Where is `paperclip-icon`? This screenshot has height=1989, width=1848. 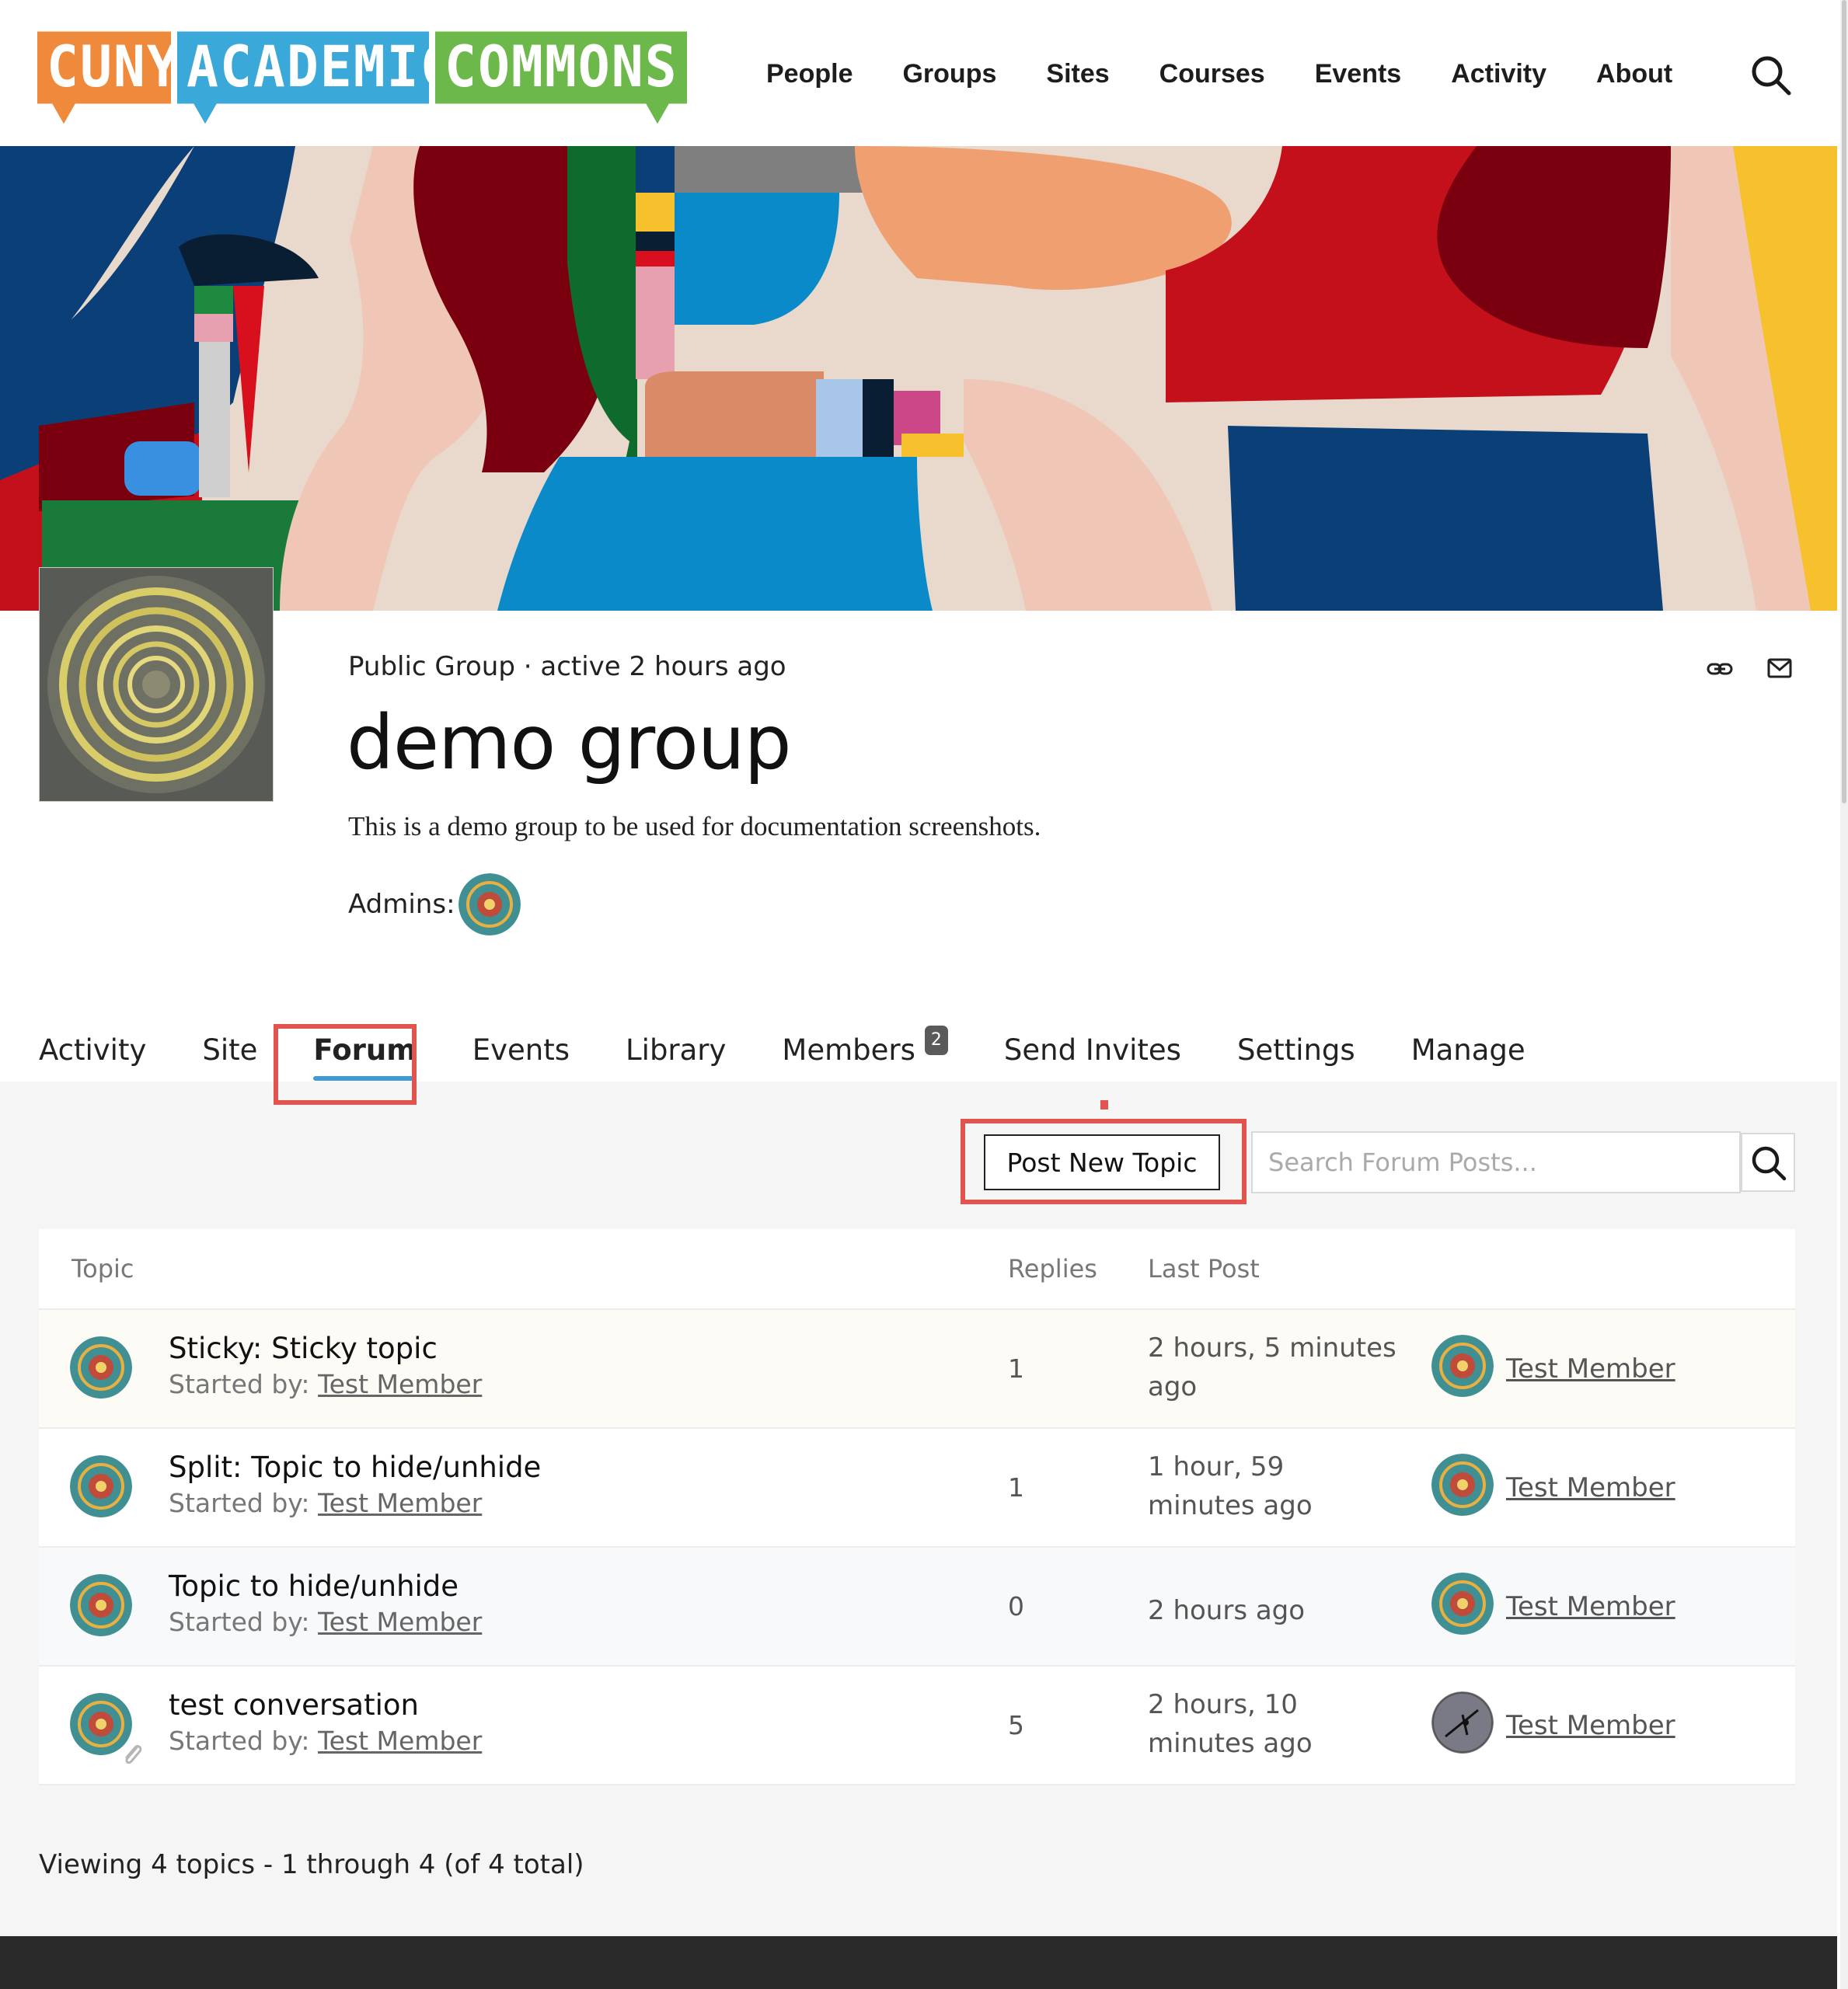 paperclip-icon is located at coordinates (133, 1755).